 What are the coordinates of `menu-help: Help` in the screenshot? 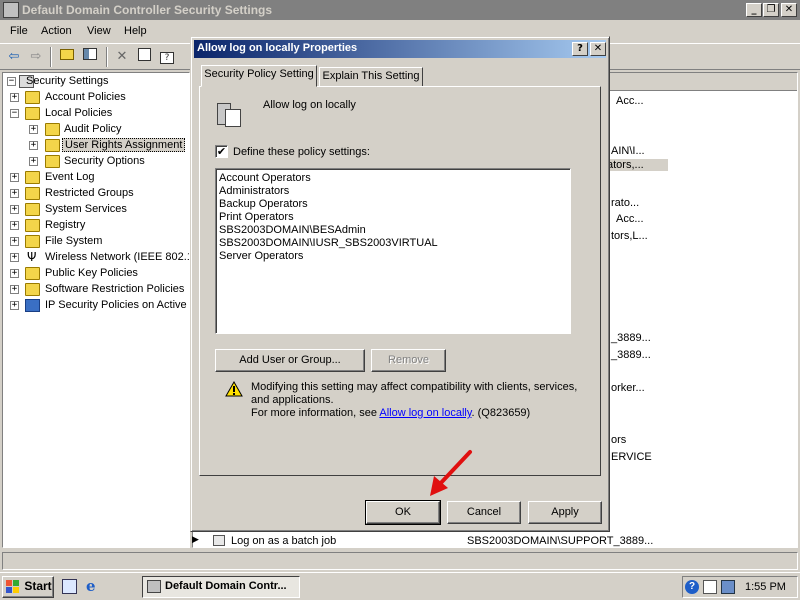 It's located at (135, 31).